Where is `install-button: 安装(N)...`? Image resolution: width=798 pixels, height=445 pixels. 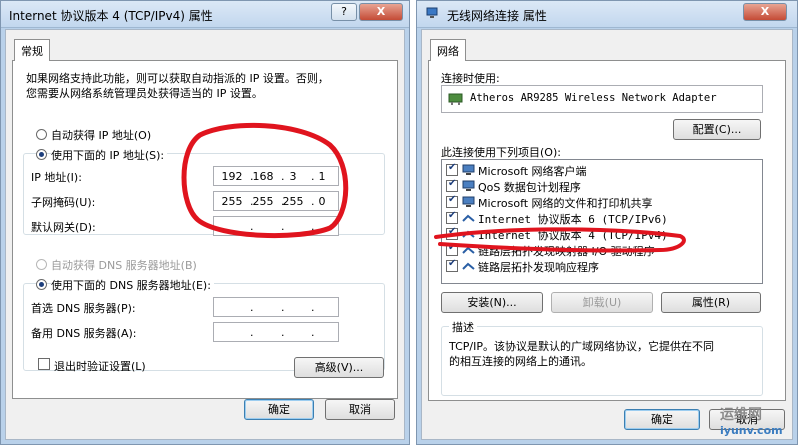
install-button: 安装(N)... is located at coordinates (492, 302).